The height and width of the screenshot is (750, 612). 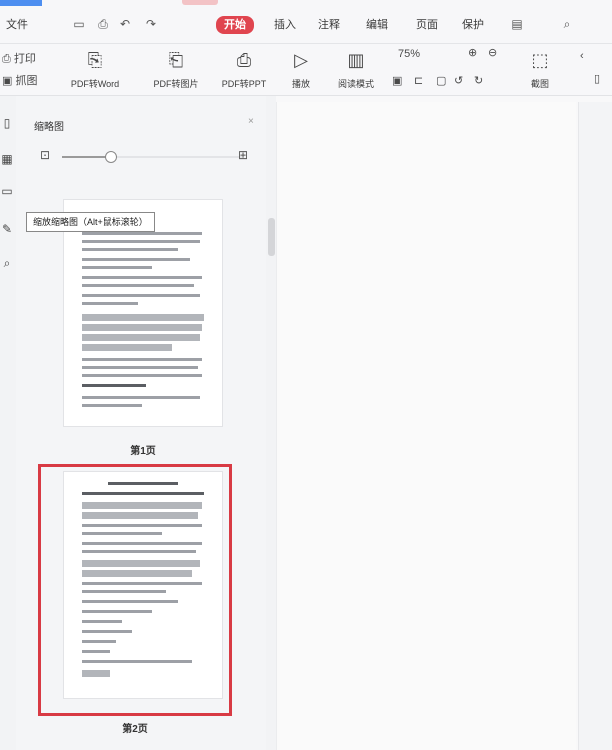 I want to click on print-button: ⎙ 打印, so click(x=19, y=58).